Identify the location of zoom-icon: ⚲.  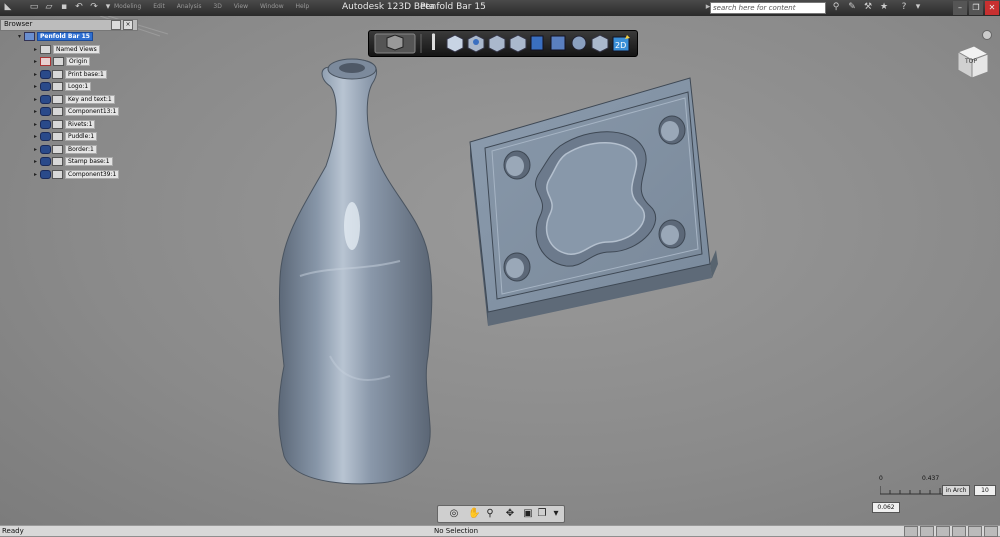
(490, 514).